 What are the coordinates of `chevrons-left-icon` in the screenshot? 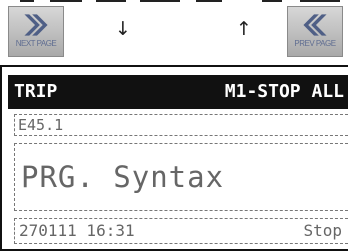 It's located at (315, 25).